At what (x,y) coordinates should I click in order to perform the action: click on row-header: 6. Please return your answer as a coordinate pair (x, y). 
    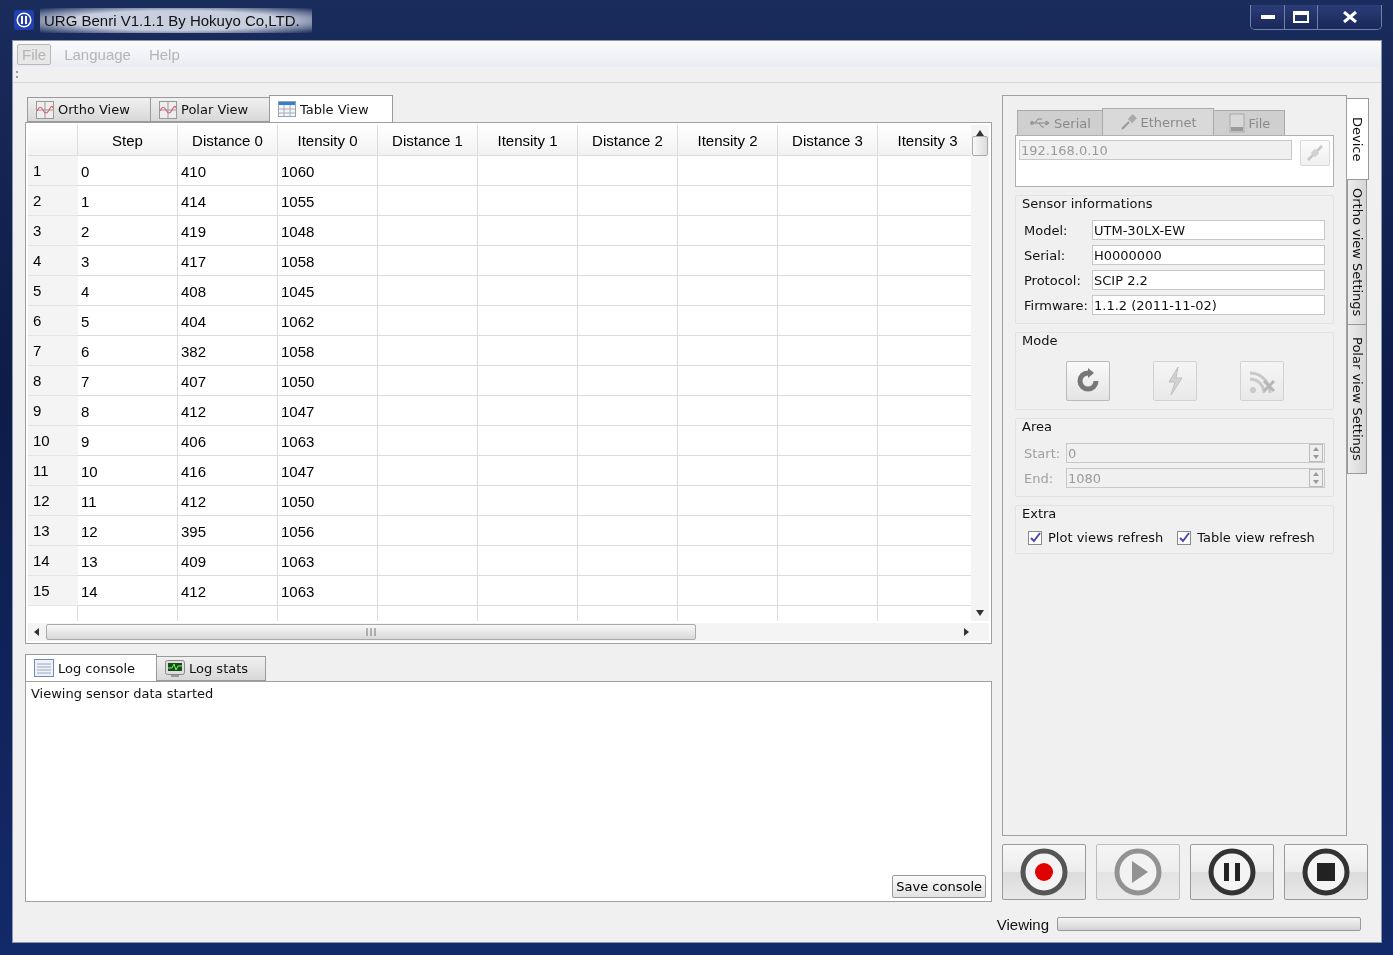
    Looking at the image, I should click on (53, 321).